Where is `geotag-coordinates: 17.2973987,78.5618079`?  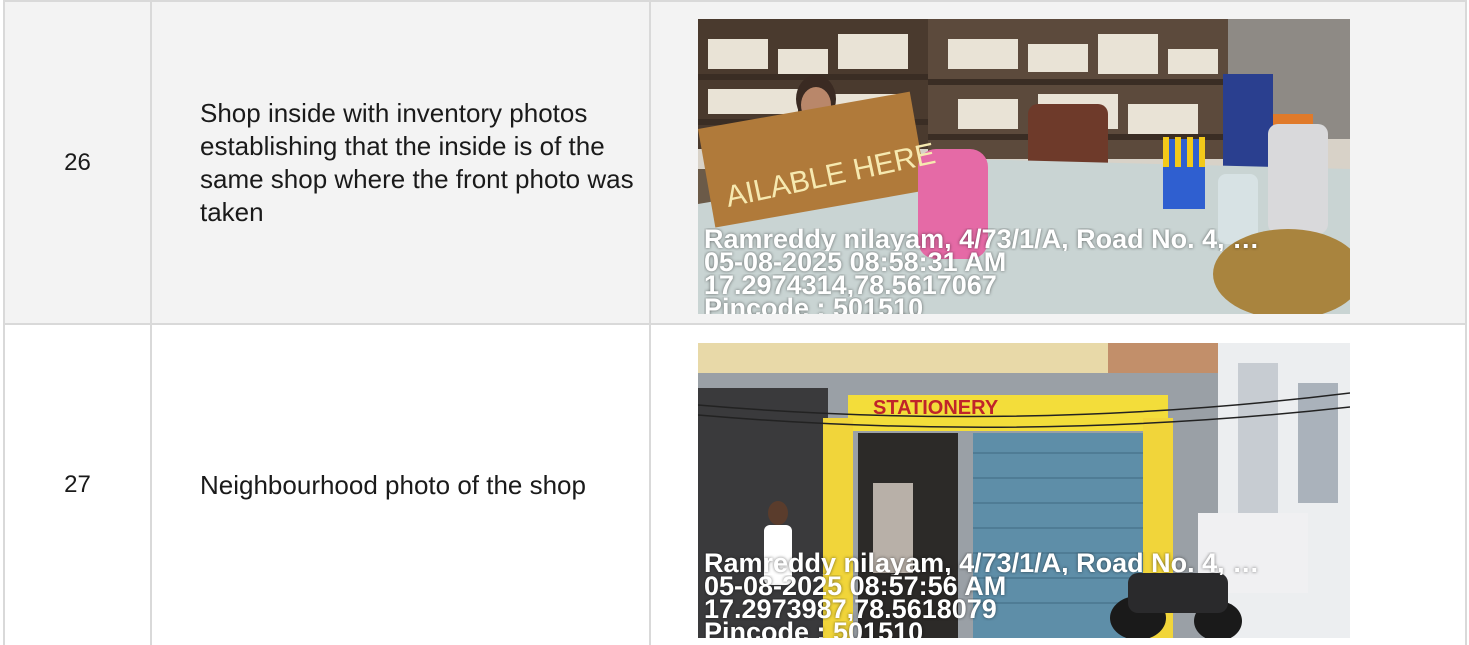 geotag-coordinates: 17.2973987,78.5618079 is located at coordinates (850, 609).